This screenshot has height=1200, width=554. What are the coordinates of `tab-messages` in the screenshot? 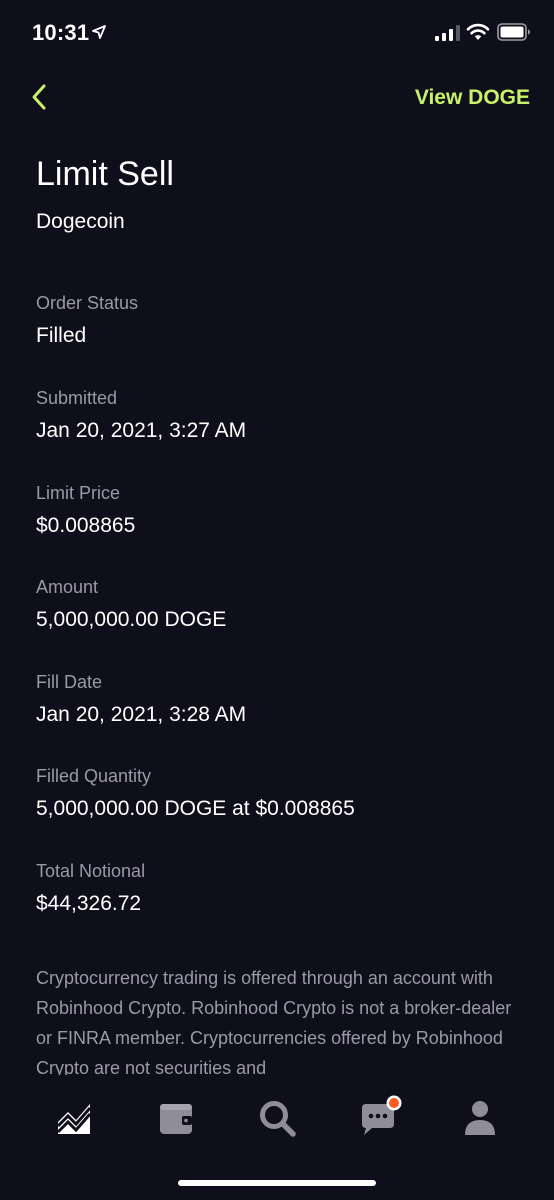 It's located at (380, 1116).